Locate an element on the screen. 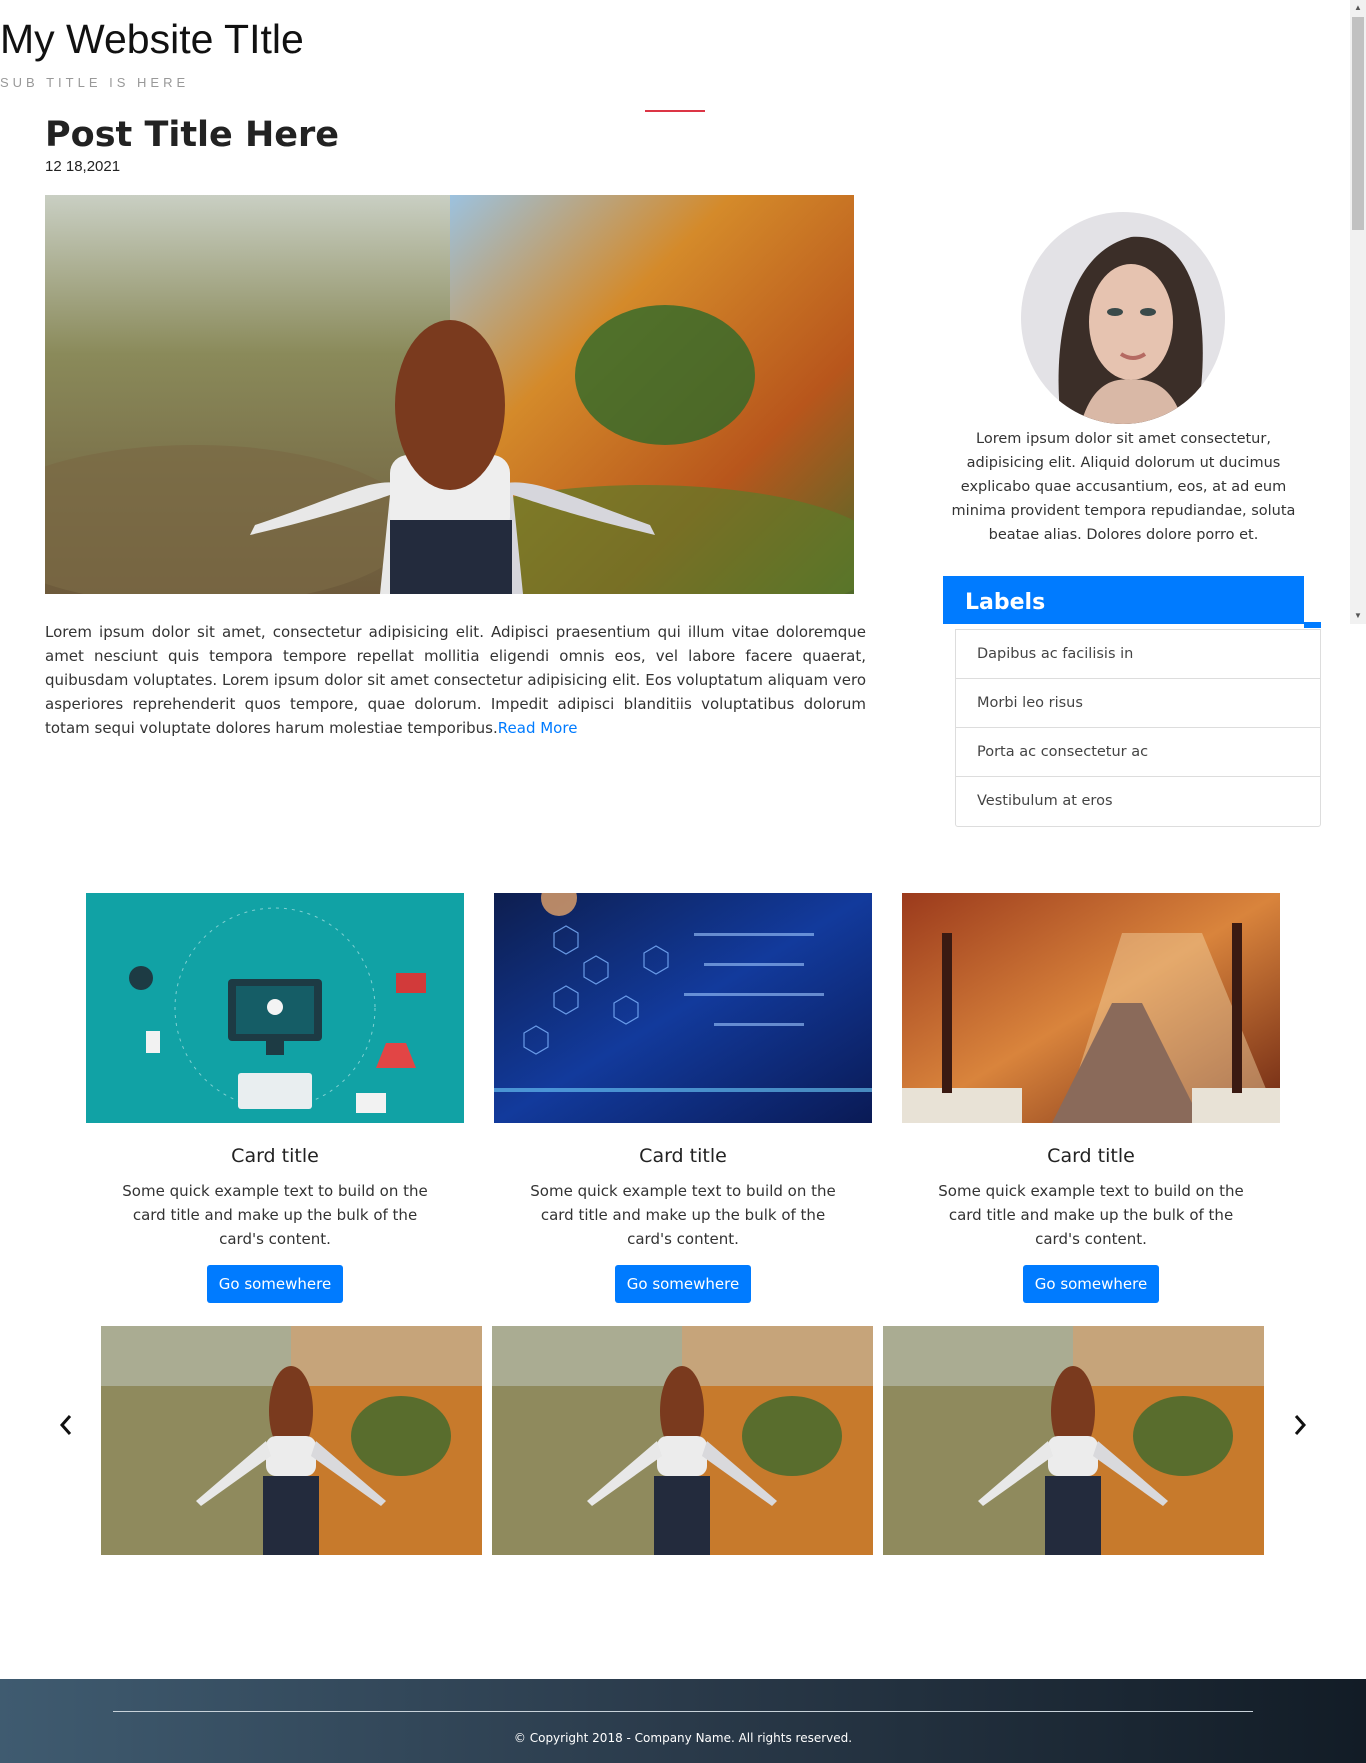 This screenshot has height=1763, width=1366. author-avatar is located at coordinates (1123, 318).